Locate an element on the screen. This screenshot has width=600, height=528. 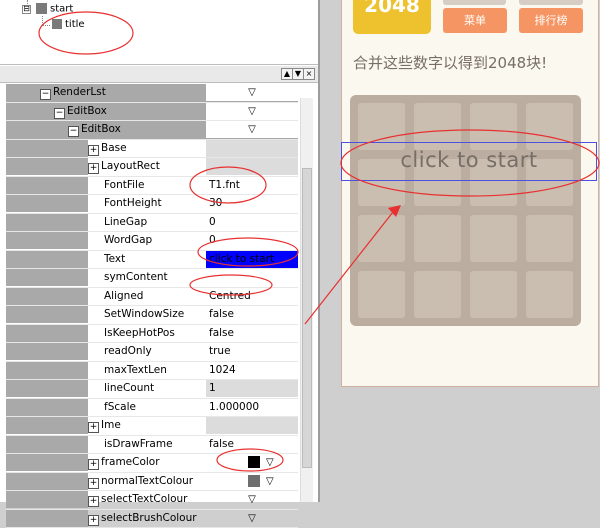
rank-button: 排行榜 is located at coordinates (551, 20).